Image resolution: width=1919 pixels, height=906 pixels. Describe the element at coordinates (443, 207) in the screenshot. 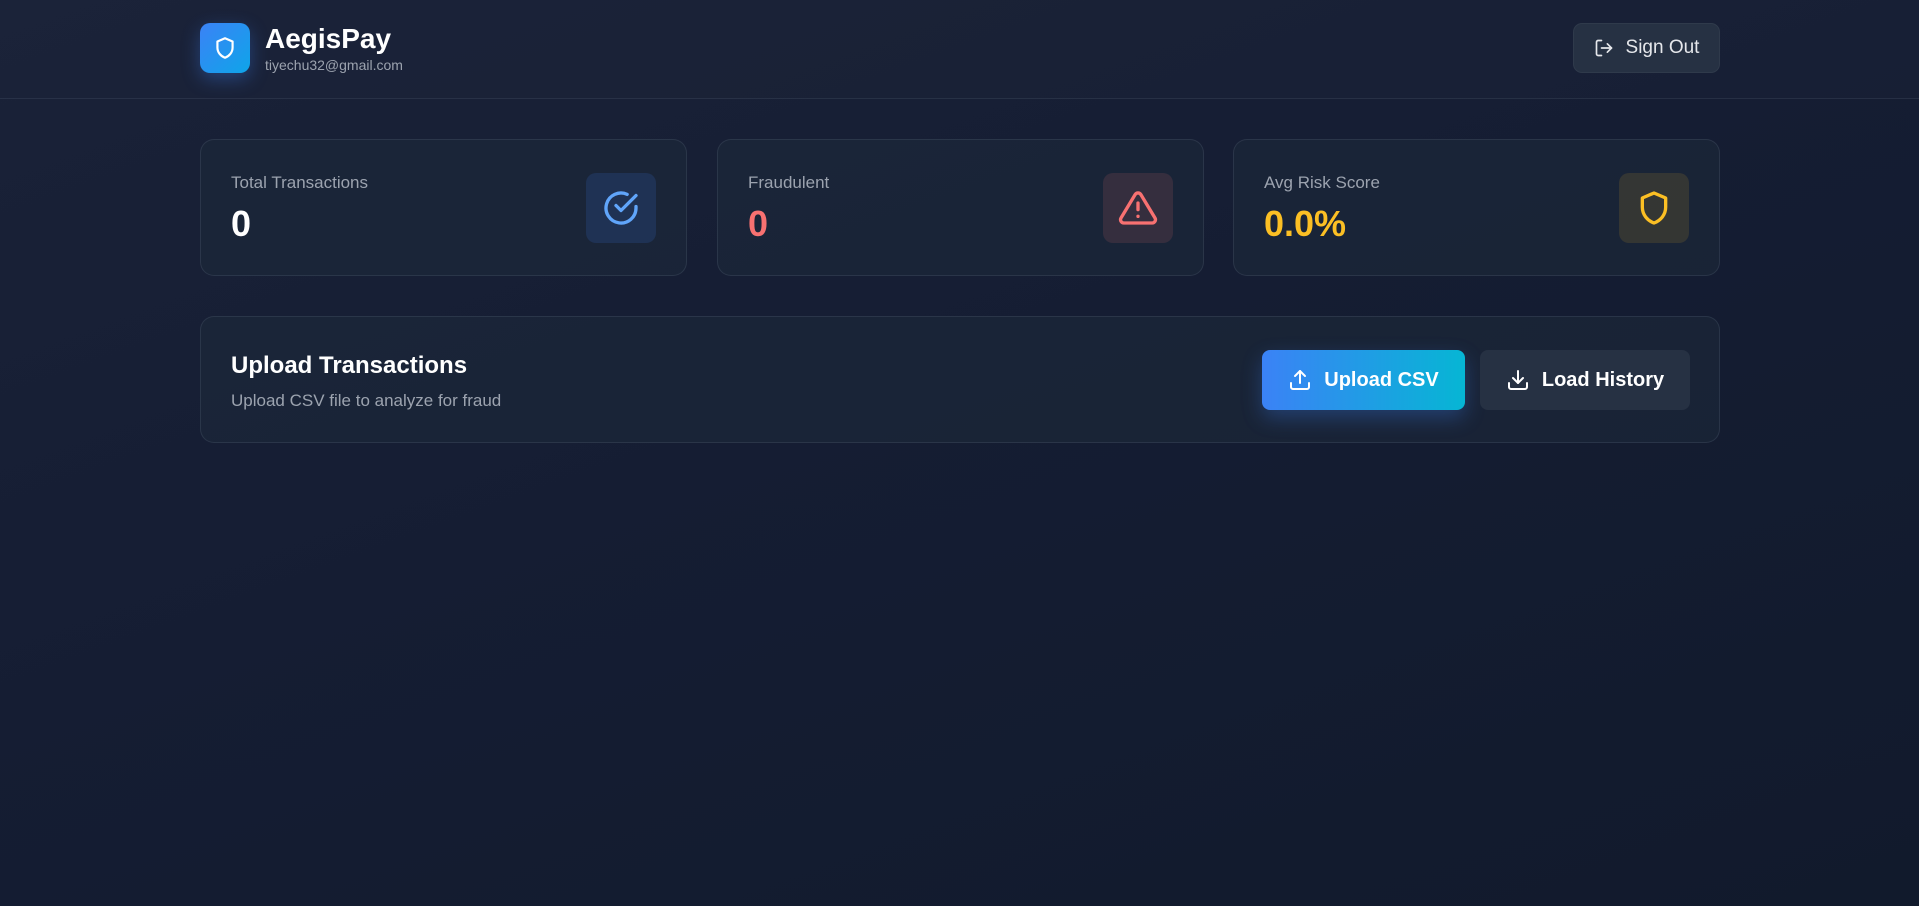

I see `stat-card-total-transactions: Total Transactions 0` at that location.